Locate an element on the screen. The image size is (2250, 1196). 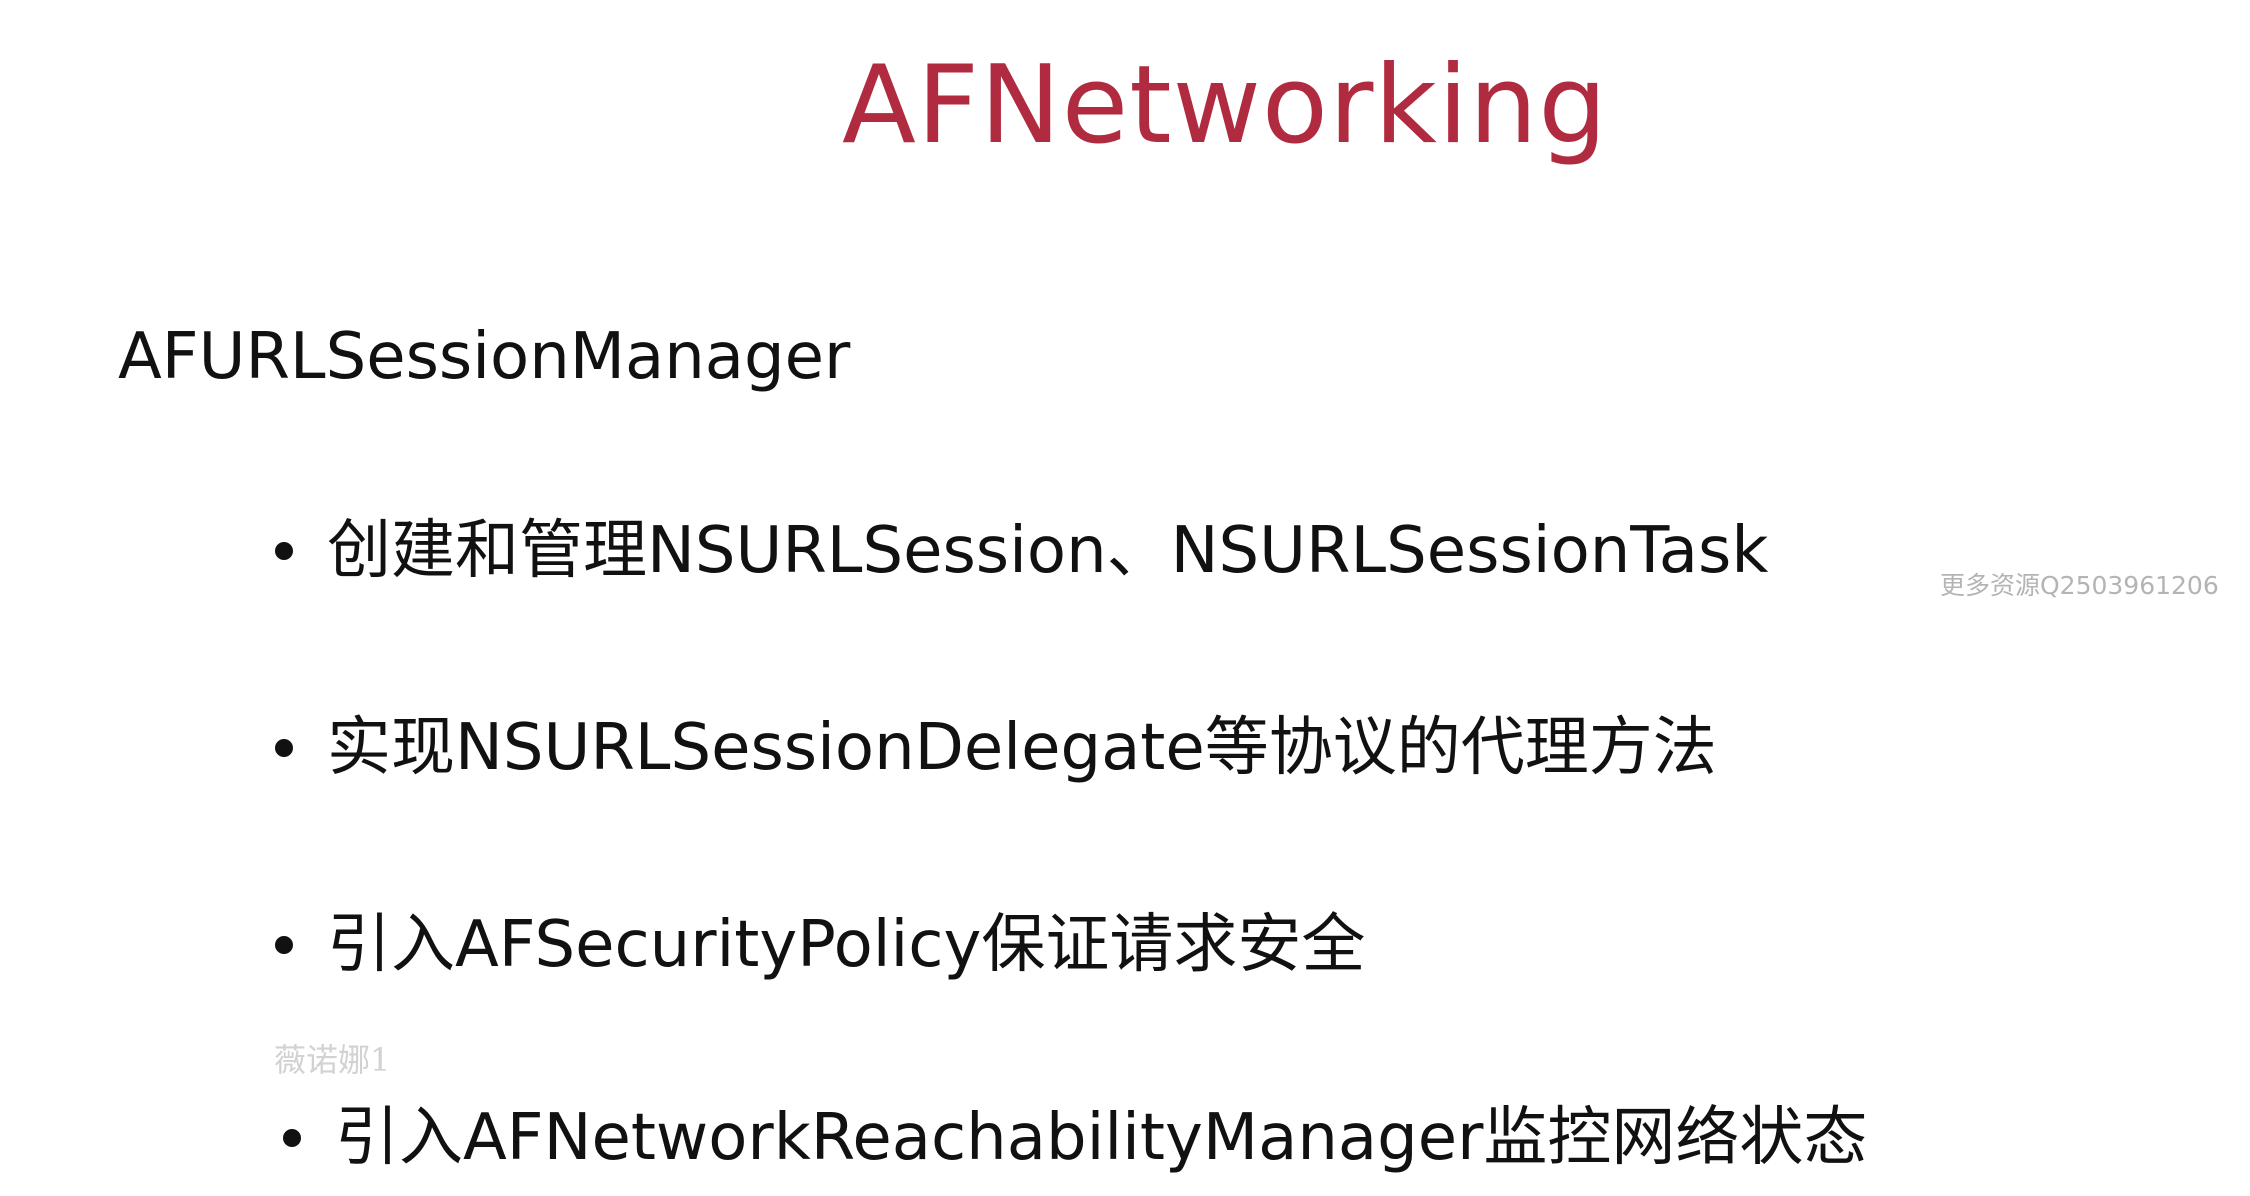
bullet-item: 创建和管理NSURLSession、NSURLSessionTask is located at coordinates (1021, 551).